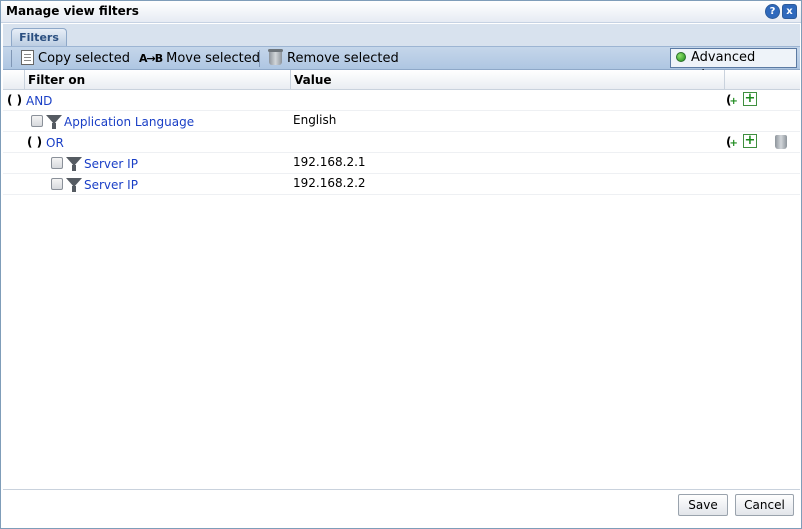 This screenshot has width=802, height=529. Describe the element at coordinates (681, 57) in the screenshot. I see `green-dot-icon` at that location.